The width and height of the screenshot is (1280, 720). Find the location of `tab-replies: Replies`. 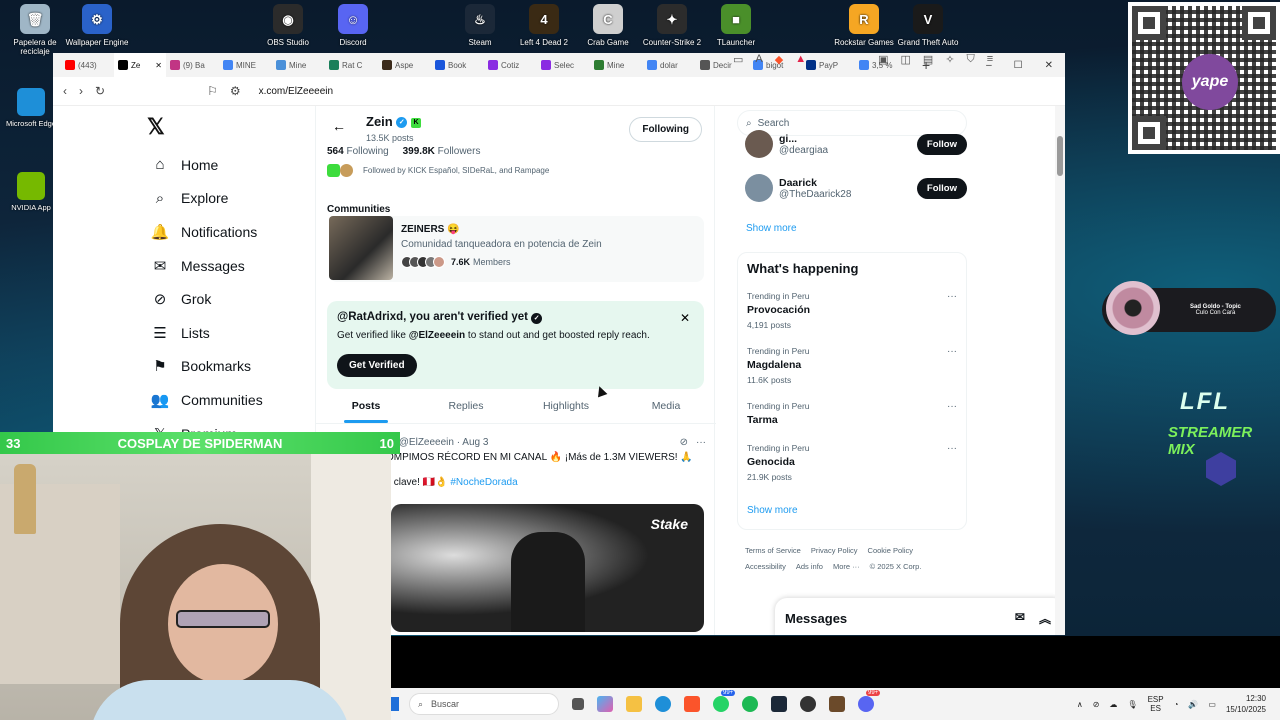

tab-replies: Replies is located at coordinates (466, 408).